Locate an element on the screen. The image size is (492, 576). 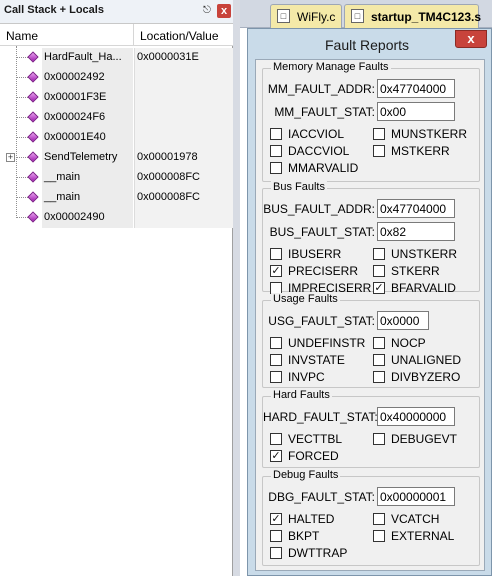
file-icon: □ is located at coordinates (357, 16).